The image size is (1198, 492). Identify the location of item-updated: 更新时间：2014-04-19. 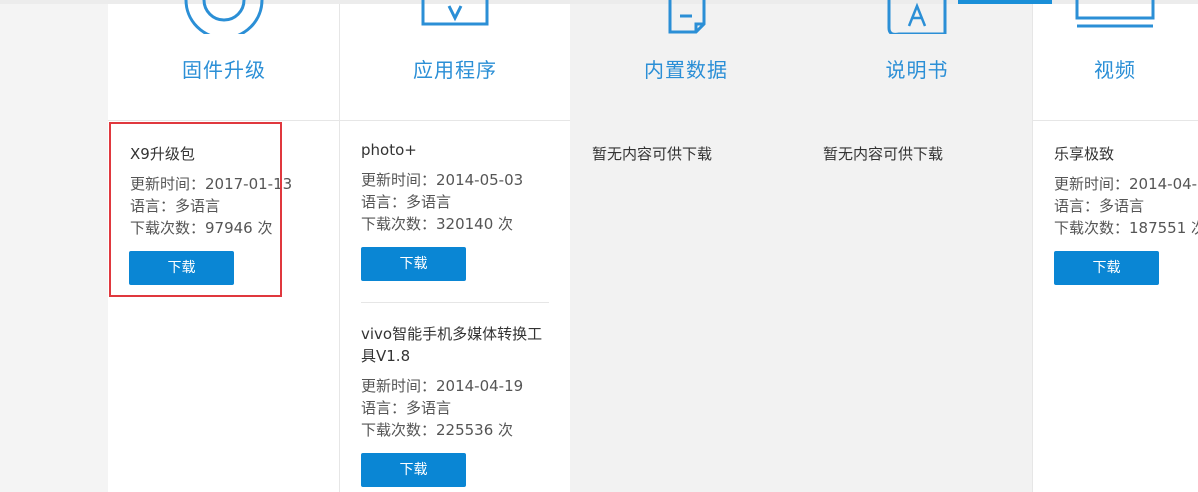
(442, 386).